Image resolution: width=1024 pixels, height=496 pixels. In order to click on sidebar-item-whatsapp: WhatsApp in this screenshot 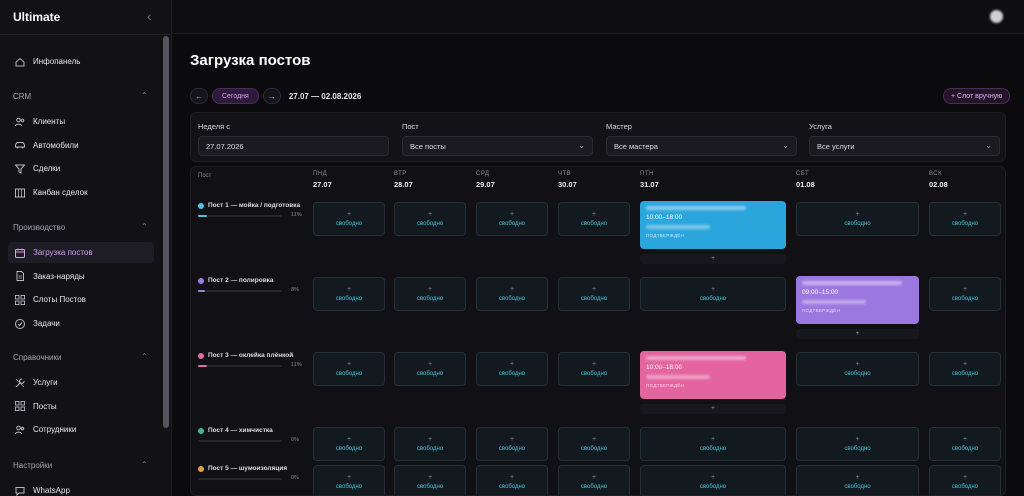, I will do `click(81, 488)`.